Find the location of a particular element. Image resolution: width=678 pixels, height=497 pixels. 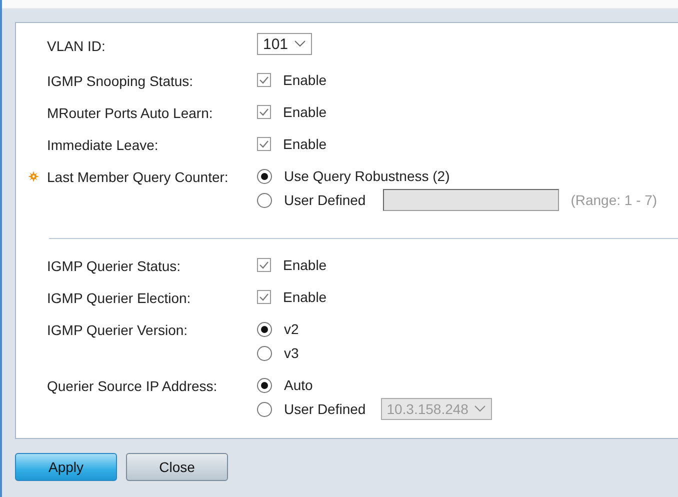

vlan-select: 101 is located at coordinates (284, 44).